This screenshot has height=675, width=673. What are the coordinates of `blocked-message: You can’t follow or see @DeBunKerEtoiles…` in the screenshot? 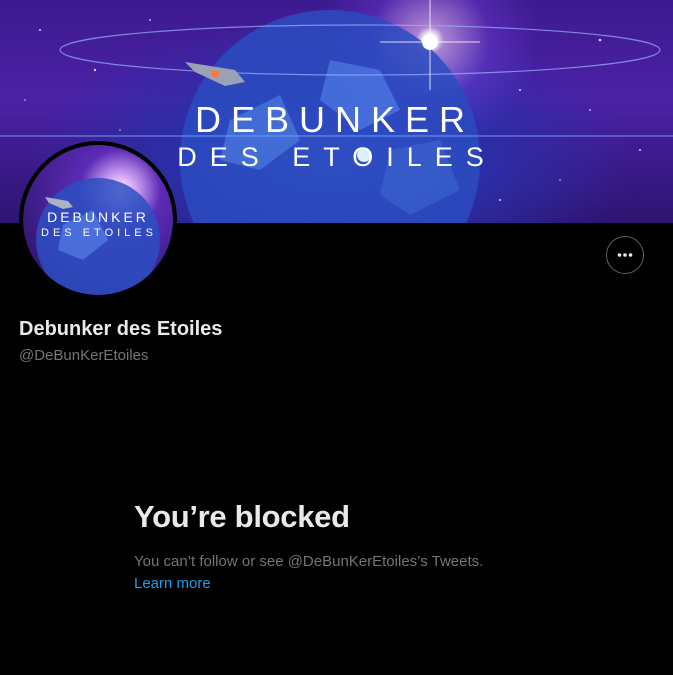 It's located at (309, 561).